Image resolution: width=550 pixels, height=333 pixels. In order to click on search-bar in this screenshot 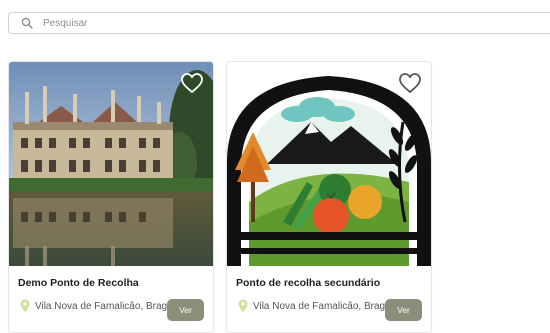, I will do `click(279, 23)`.